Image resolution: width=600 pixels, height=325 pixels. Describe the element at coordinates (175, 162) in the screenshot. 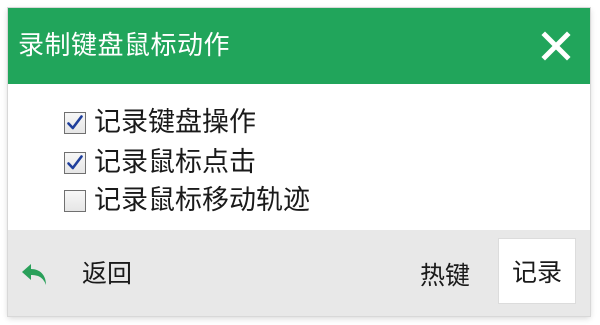

I see `option-label: 记录鼠标点击` at that location.